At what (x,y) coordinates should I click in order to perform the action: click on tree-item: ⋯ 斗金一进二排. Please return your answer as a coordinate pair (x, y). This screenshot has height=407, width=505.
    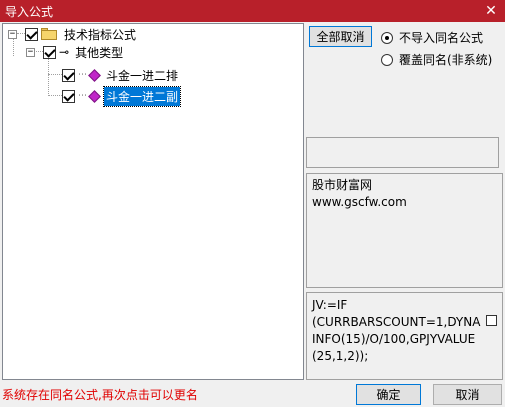
    Looking at the image, I should click on (121, 75).